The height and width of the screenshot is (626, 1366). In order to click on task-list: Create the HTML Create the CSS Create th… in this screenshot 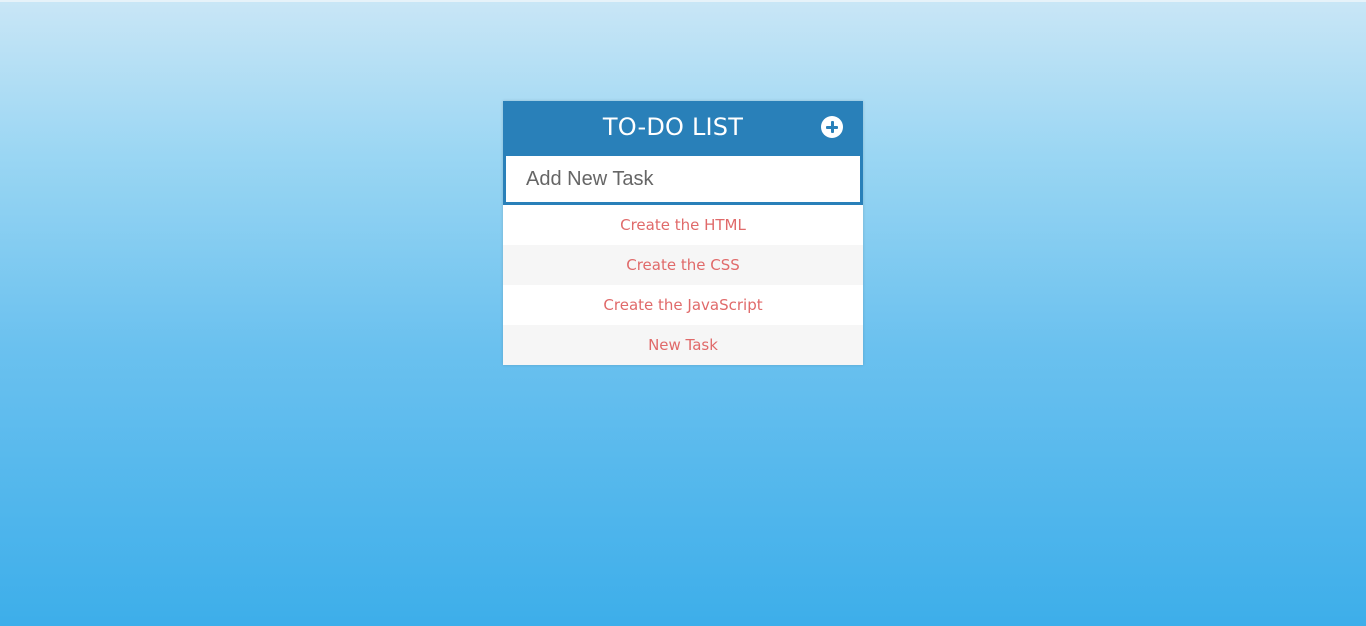, I will do `click(683, 285)`.